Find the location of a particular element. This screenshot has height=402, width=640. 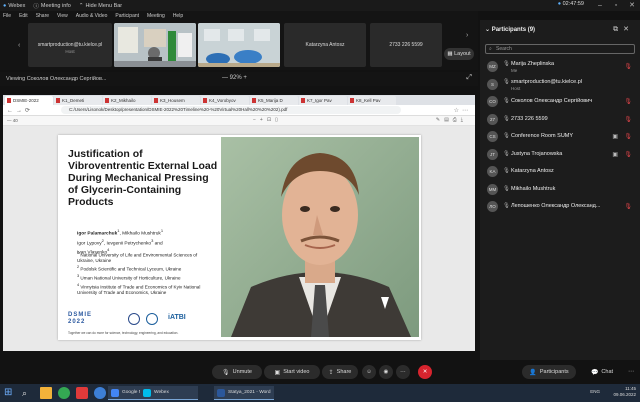

unmute-button: 🎙 Unmute is located at coordinates (237, 372).